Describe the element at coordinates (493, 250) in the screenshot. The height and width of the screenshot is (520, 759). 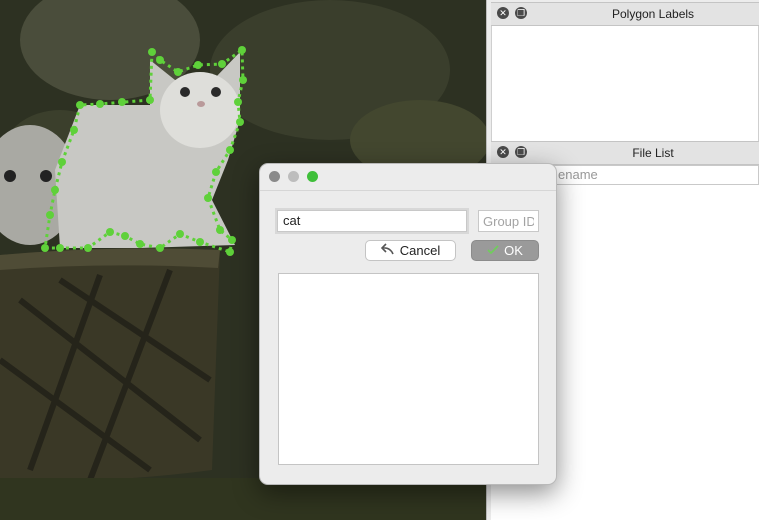
I see `checkmark-icon` at that location.